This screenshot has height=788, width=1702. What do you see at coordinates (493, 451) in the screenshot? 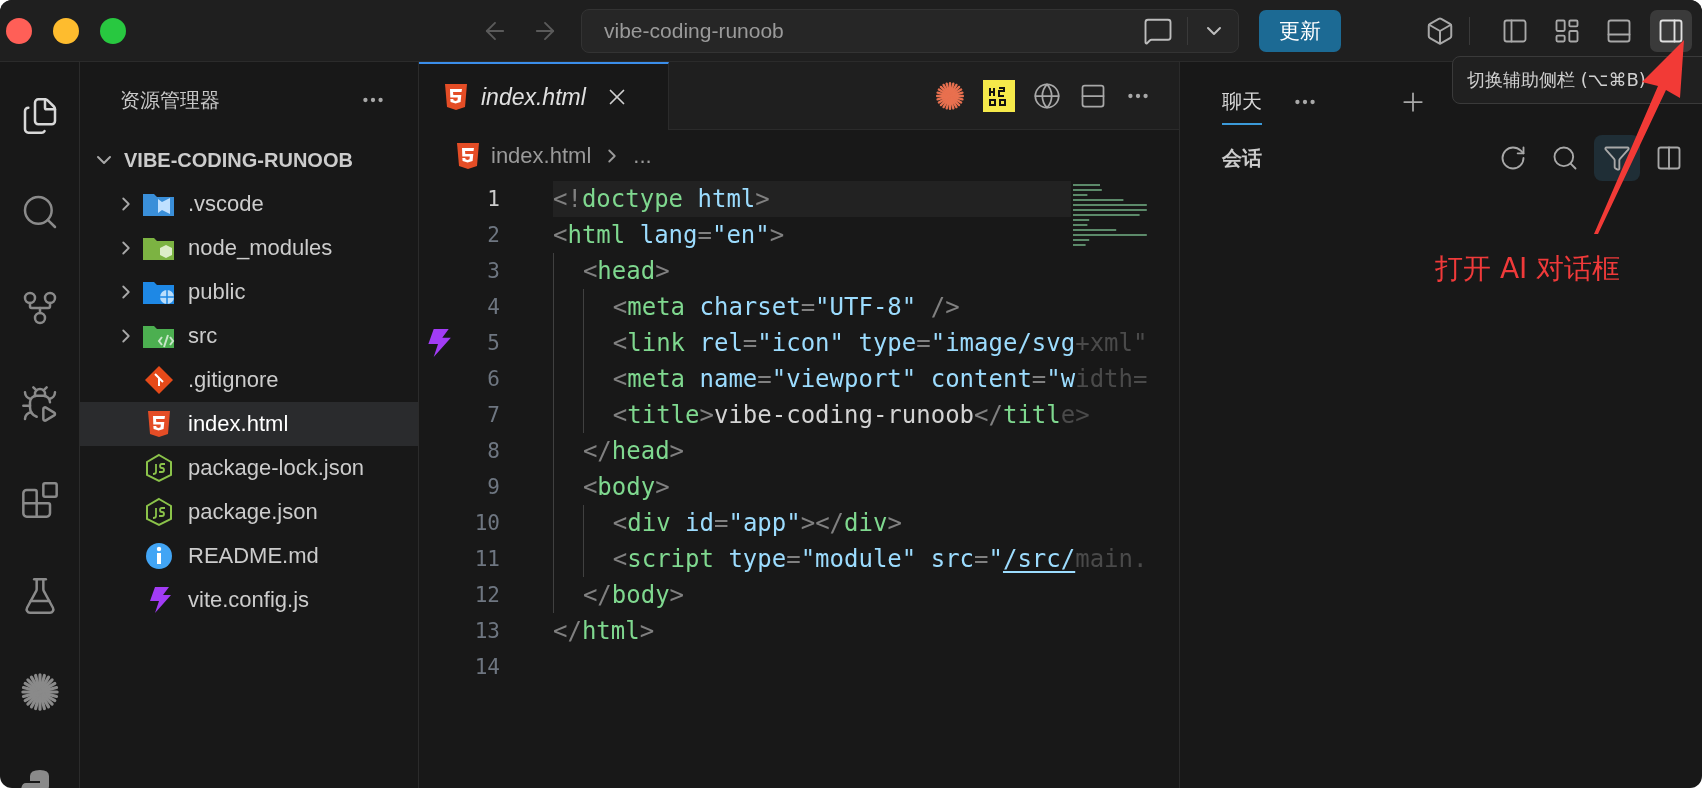
I see `line-number: 8` at bounding box center [493, 451].